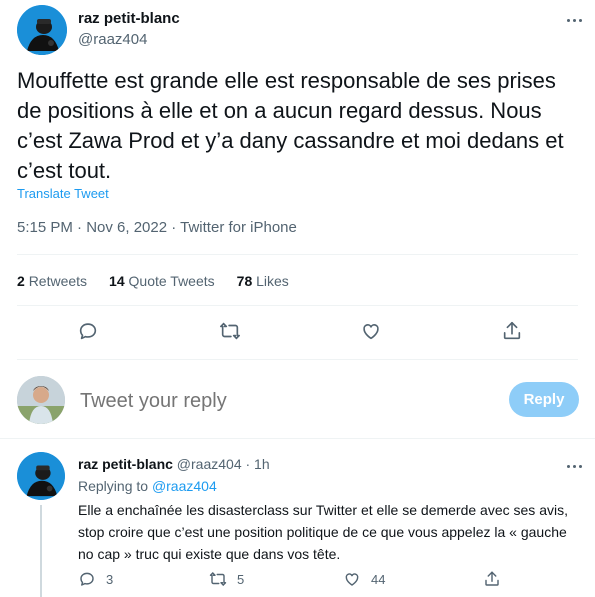  Describe the element at coordinates (244, 281) in the screenshot. I see `likes-count: 78` at that location.